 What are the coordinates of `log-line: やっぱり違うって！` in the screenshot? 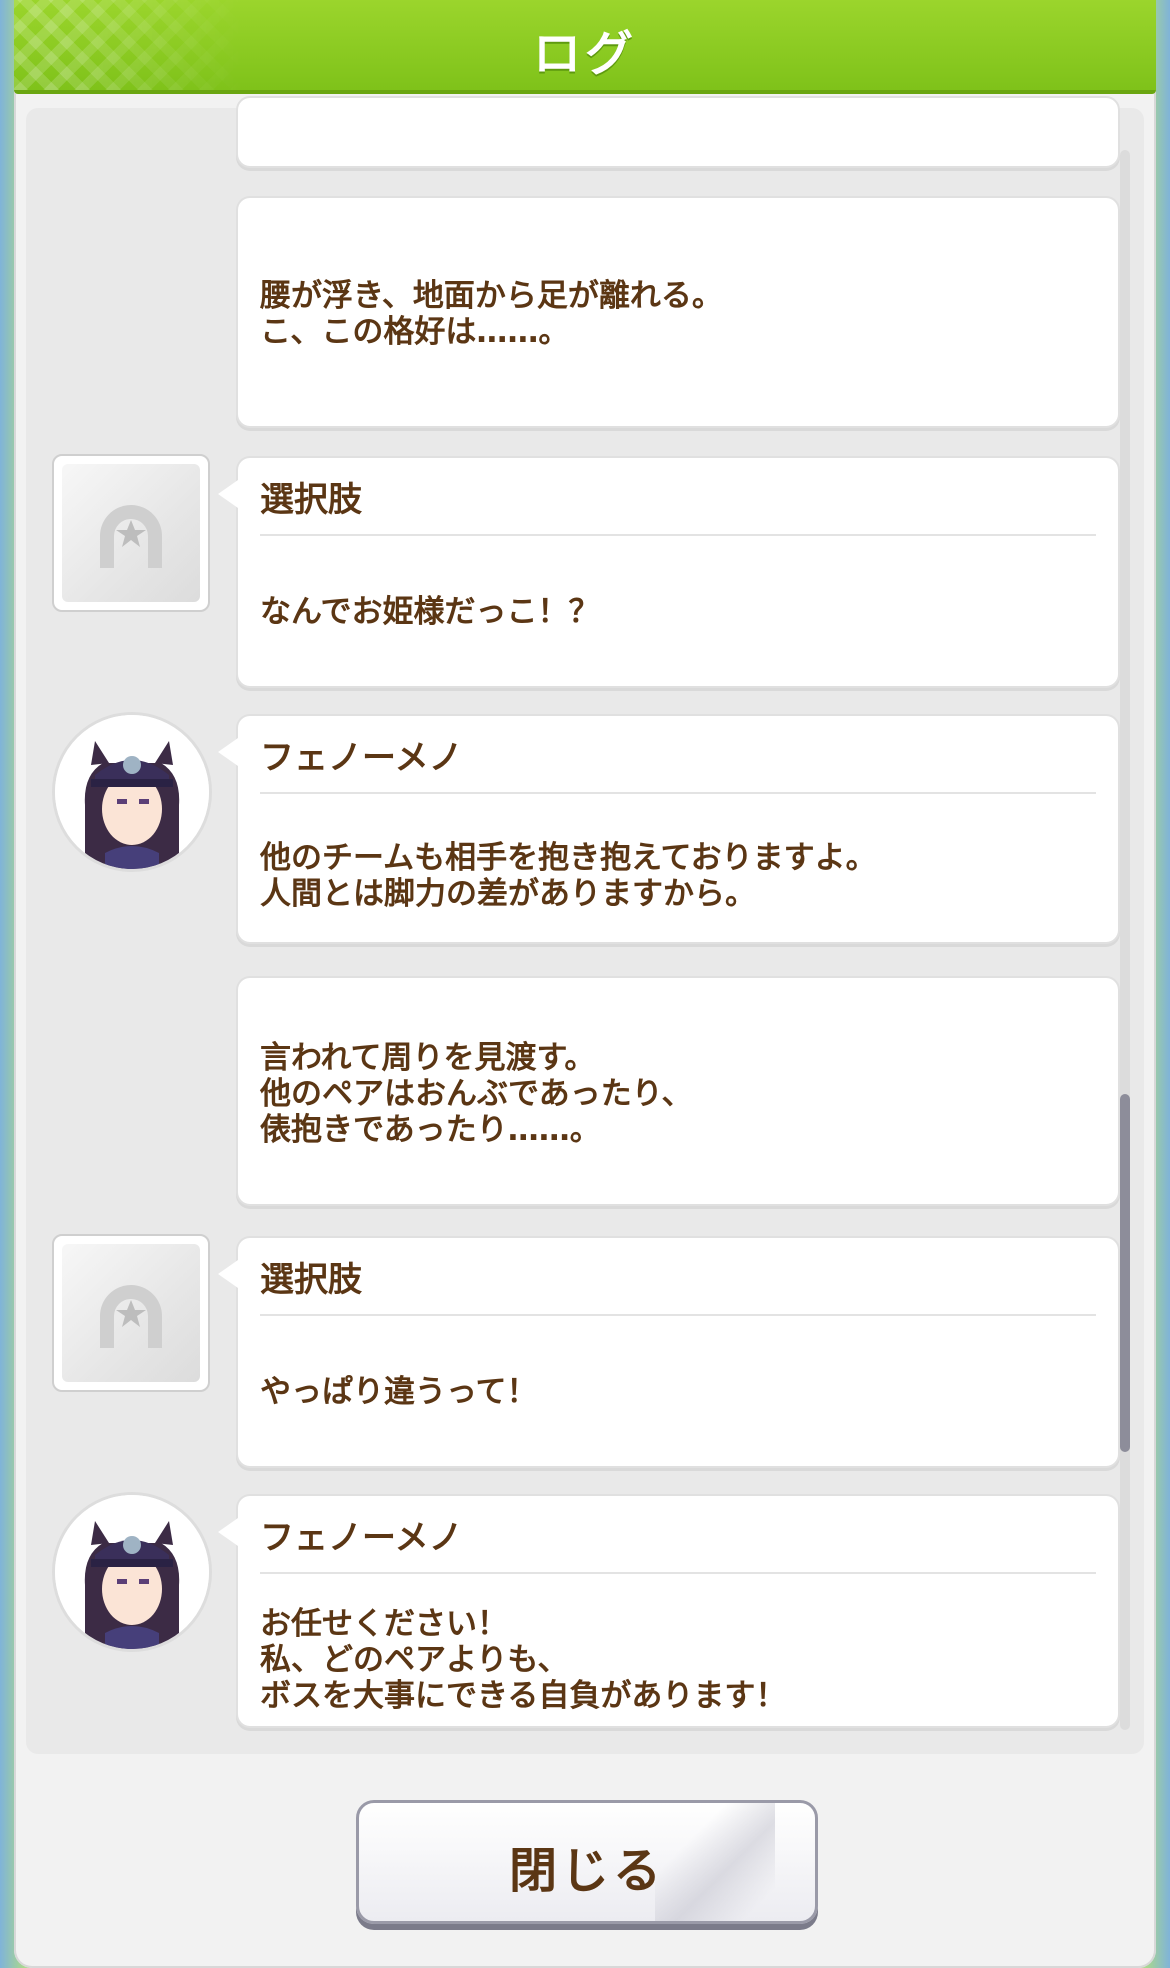 It's located at (399, 1392).